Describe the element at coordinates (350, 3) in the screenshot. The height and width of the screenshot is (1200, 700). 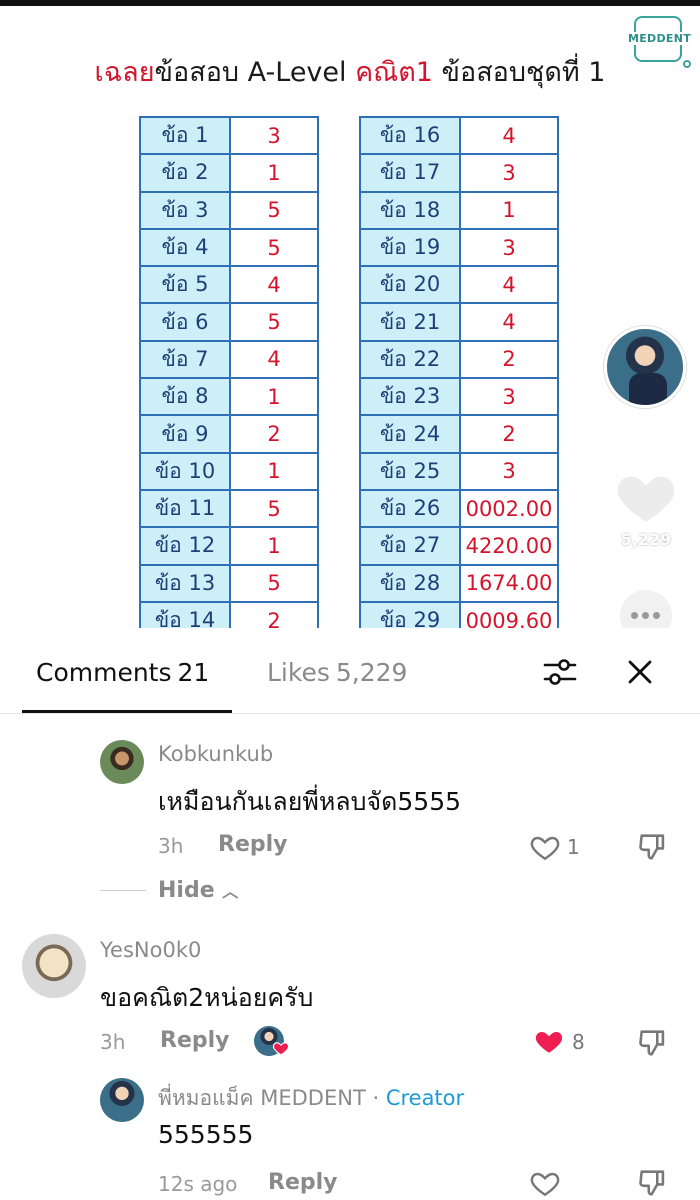
I see `top-edge` at that location.